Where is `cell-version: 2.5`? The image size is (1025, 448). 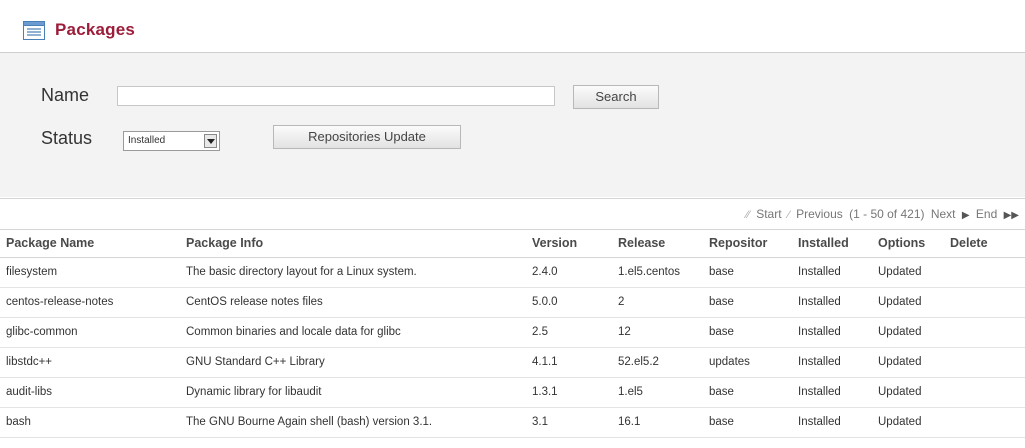 cell-version: 2.5 is located at coordinates (569, 332).